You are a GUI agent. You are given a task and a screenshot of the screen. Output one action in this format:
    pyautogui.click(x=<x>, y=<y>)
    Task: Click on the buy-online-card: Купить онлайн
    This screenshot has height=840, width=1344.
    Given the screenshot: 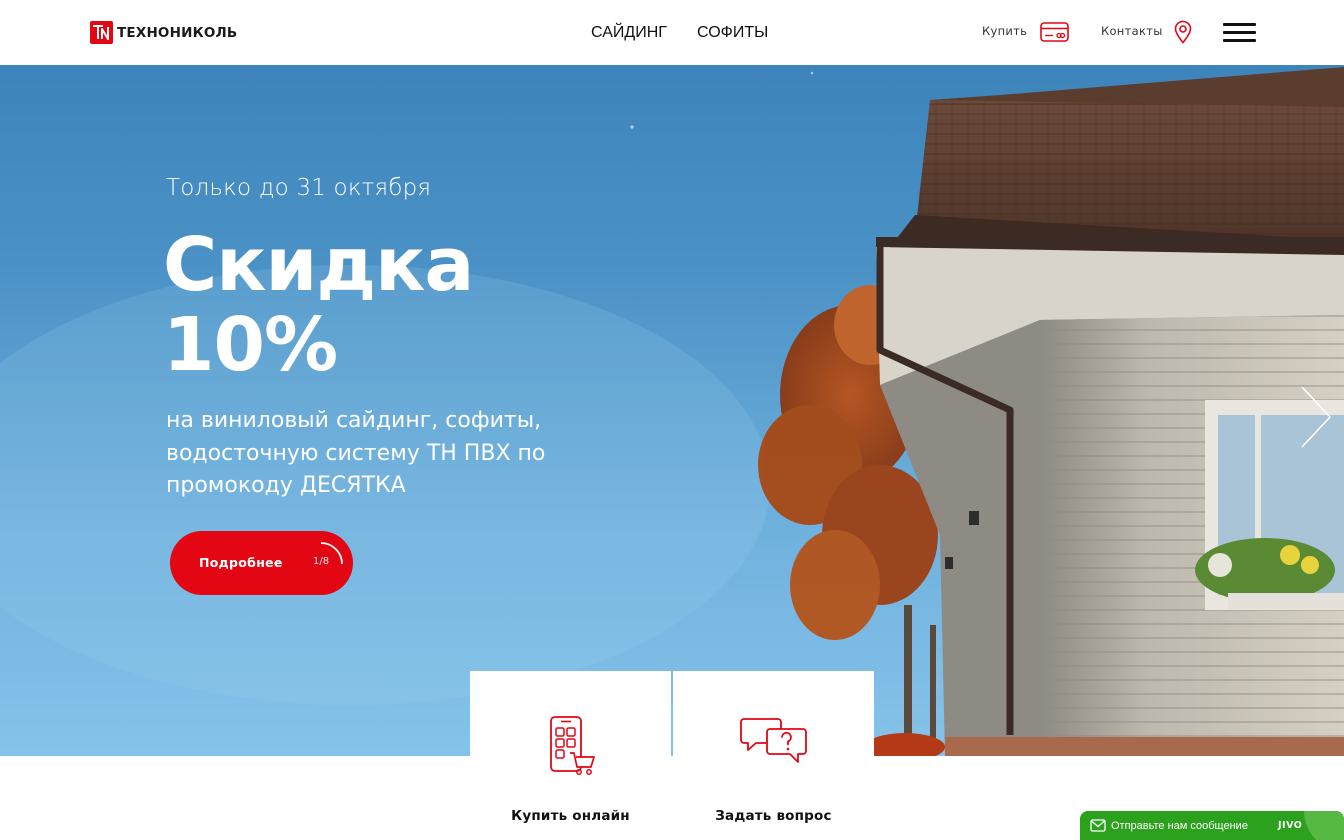 What is the action you would take?
    pyautogui.click(x=570, y=755)
    